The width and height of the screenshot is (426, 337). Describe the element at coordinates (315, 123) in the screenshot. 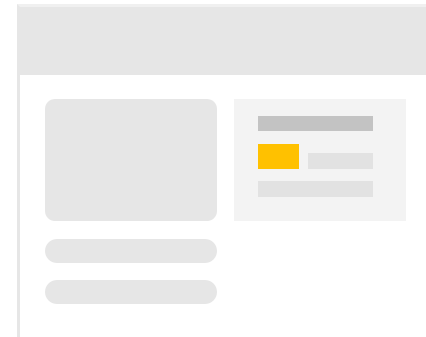

I see `panel-title-skeleton` at that location.